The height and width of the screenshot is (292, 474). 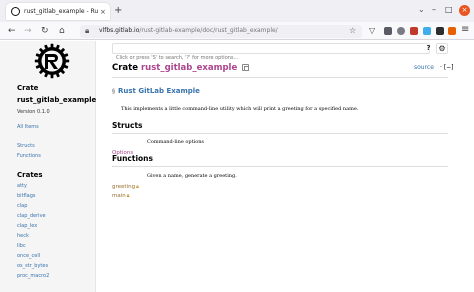 What do you see at coordinates (158, 147) in the screenshot?
I see `struct-row: Options Command-line options` at bounding box center [158, 147].